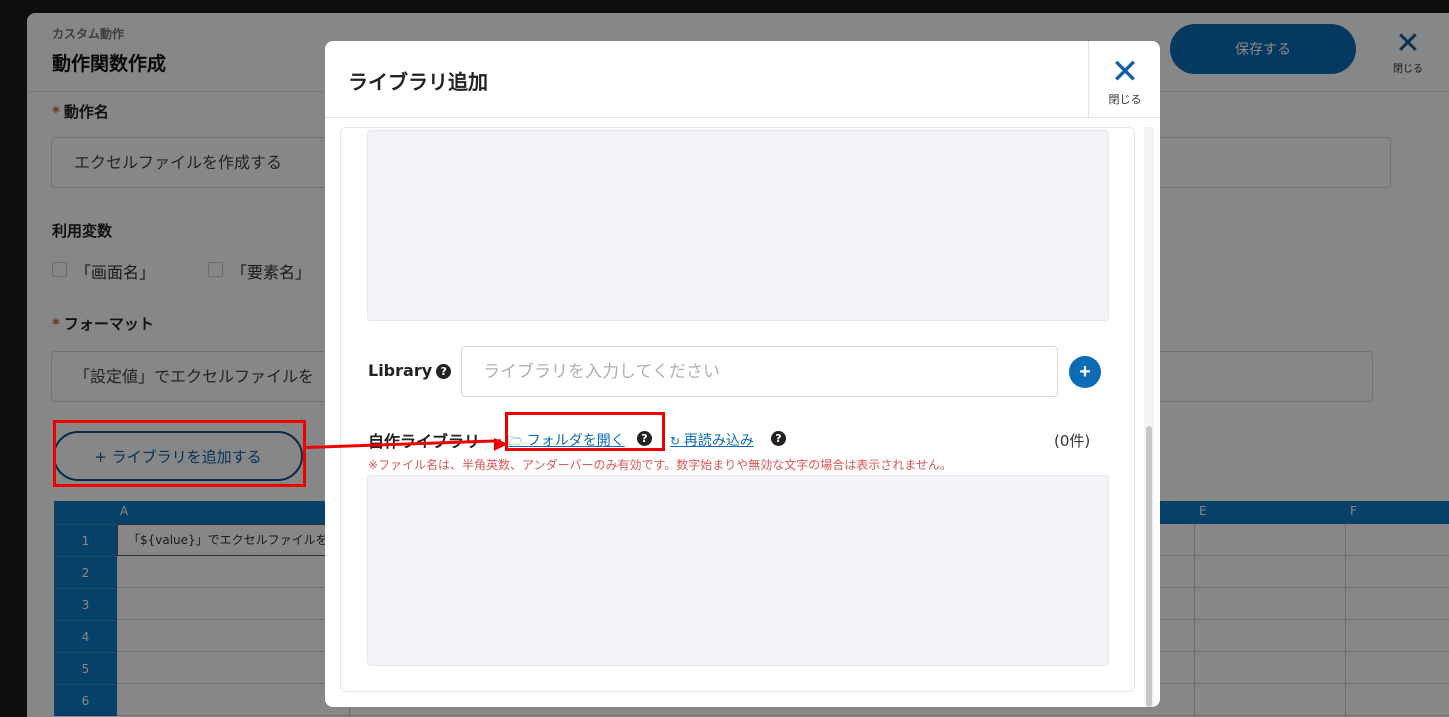 This screenshot has height=717, width=1449. I want to click on modal-title: ライブラリ追加, so click(418, 82).